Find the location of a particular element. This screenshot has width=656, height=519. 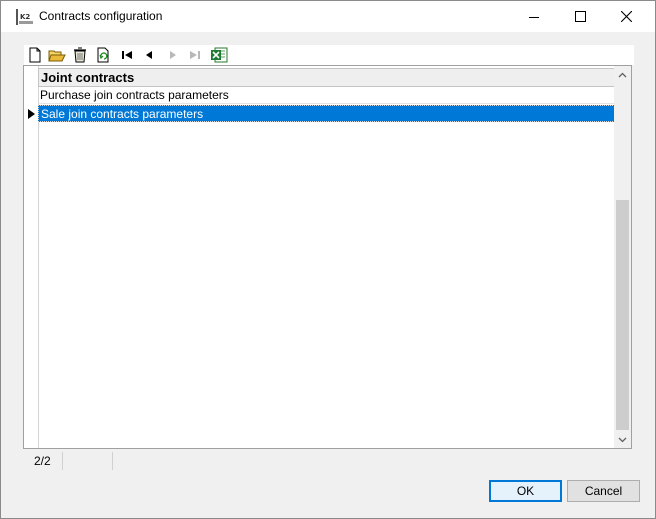

cancel-button: Cancel is located at coordinates (603, 491).